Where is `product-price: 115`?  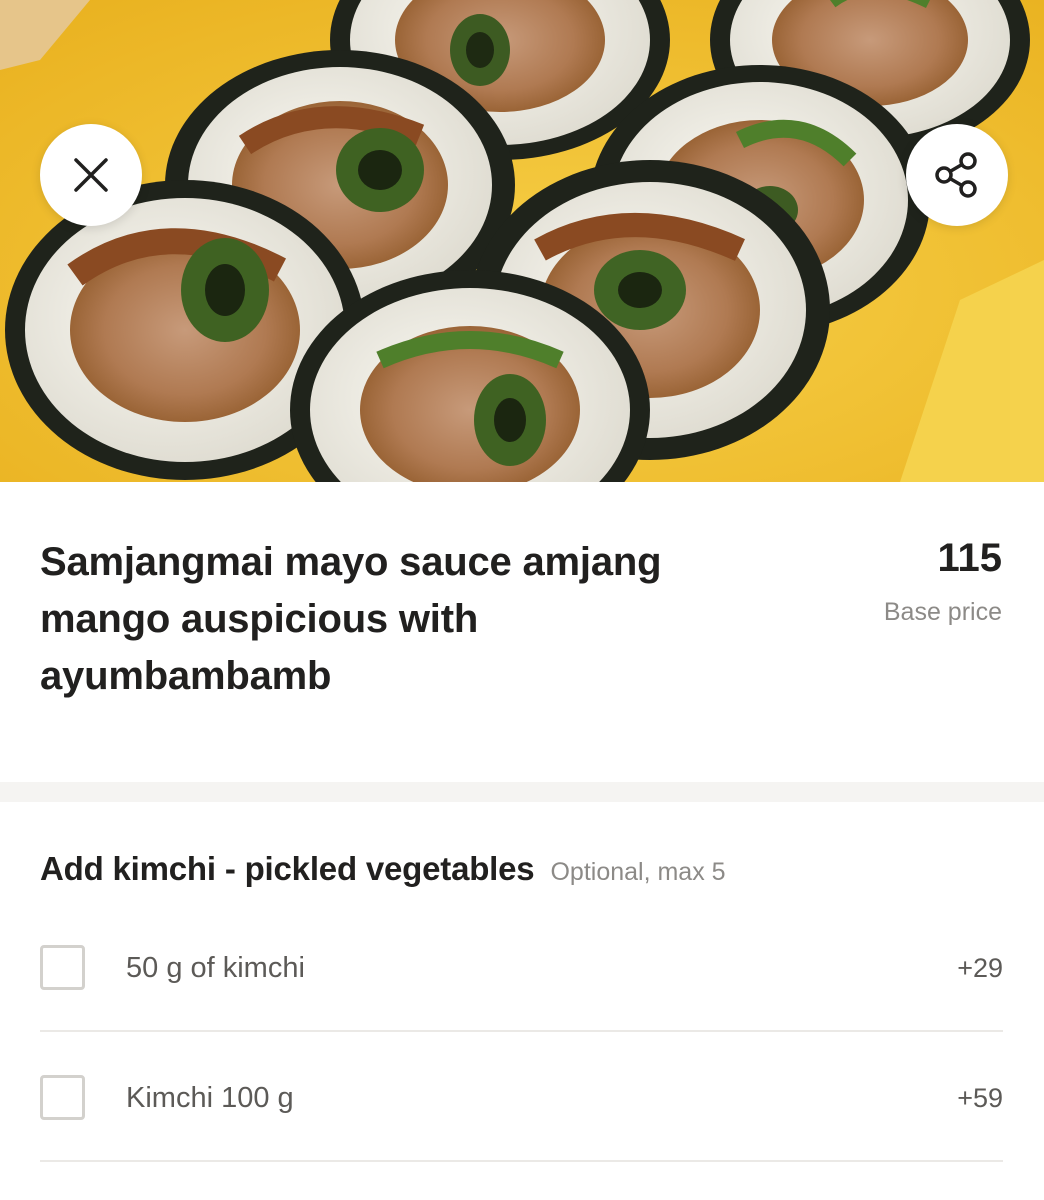
product-price: 115 is located at coordinates (969, 558).